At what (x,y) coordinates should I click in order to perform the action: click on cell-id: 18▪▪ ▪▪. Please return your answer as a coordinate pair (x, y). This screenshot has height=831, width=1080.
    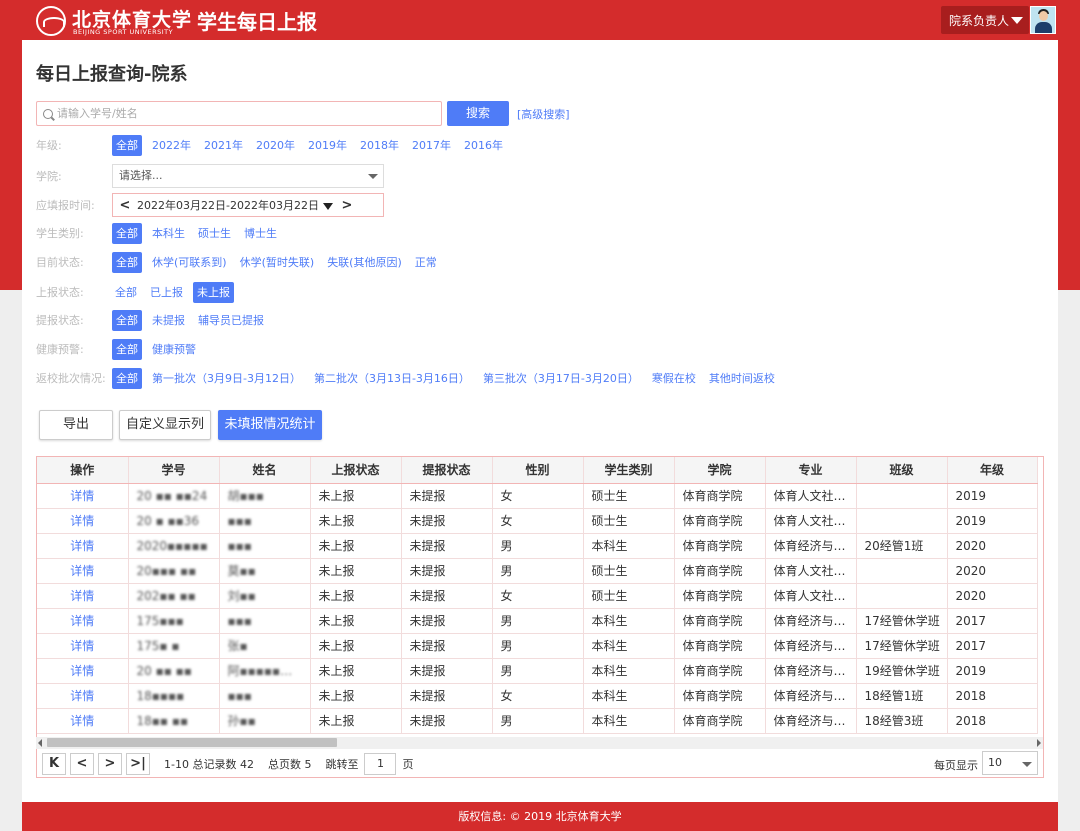
    Looking at the image, I should click on (174, 721).